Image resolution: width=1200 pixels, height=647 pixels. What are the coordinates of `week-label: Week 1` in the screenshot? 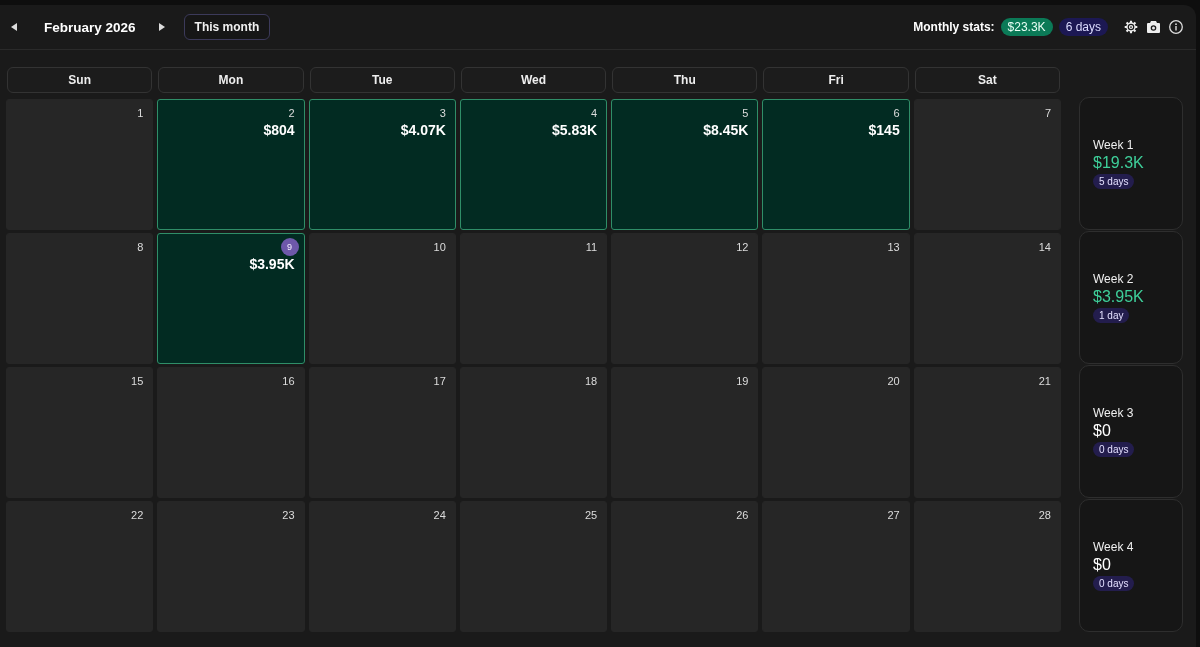 It's located at (1113, 145).